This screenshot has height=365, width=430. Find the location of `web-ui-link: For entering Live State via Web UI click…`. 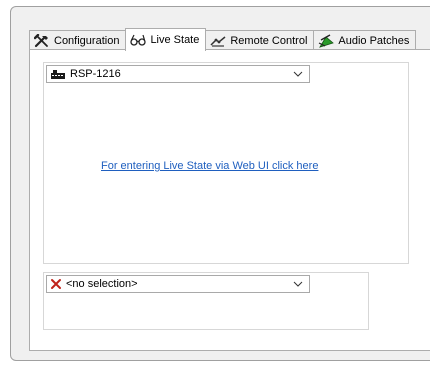

web-ui-link: For entering Live State via Web UI click… is located at coordinates (209, 166).